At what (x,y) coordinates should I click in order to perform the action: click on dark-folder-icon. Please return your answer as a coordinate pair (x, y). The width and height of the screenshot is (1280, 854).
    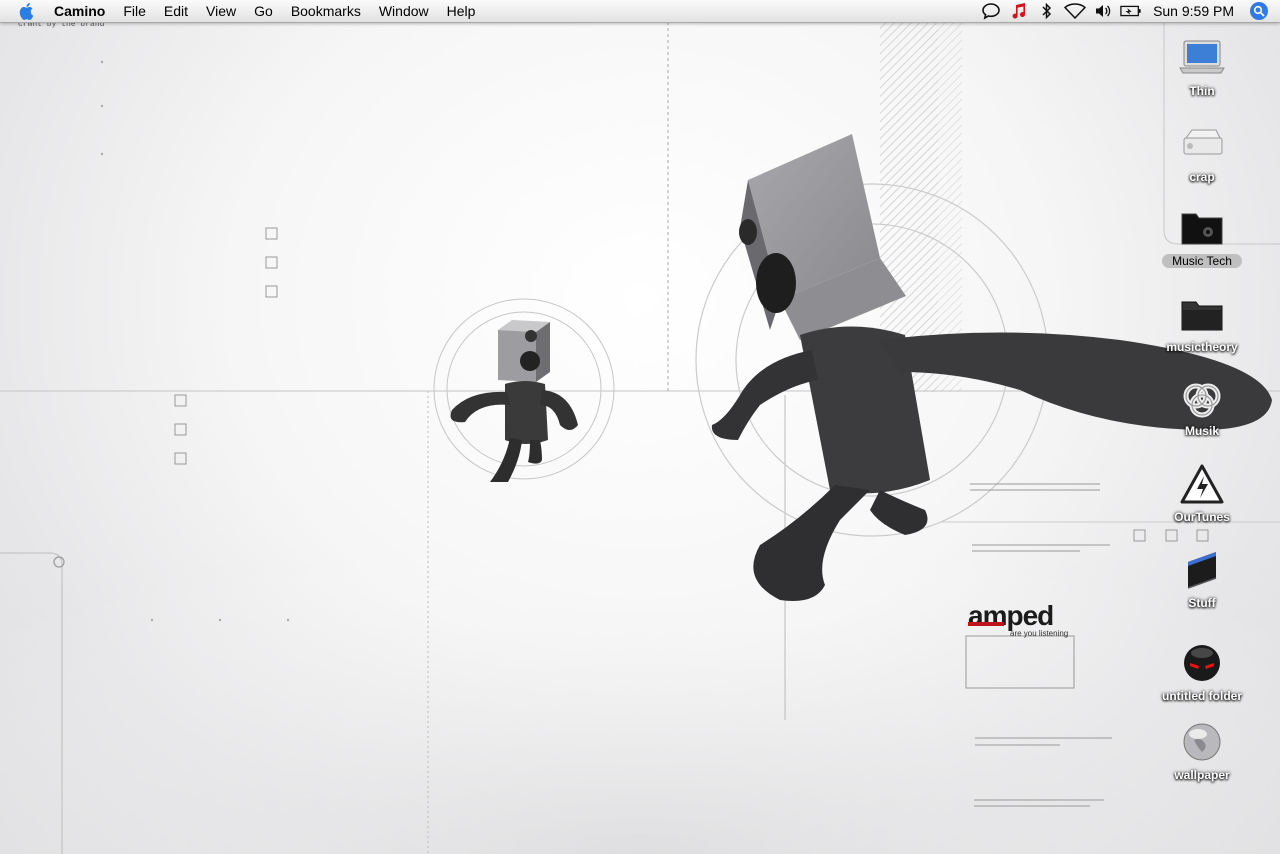
    Looking at the image, I should click on (1202, 314).